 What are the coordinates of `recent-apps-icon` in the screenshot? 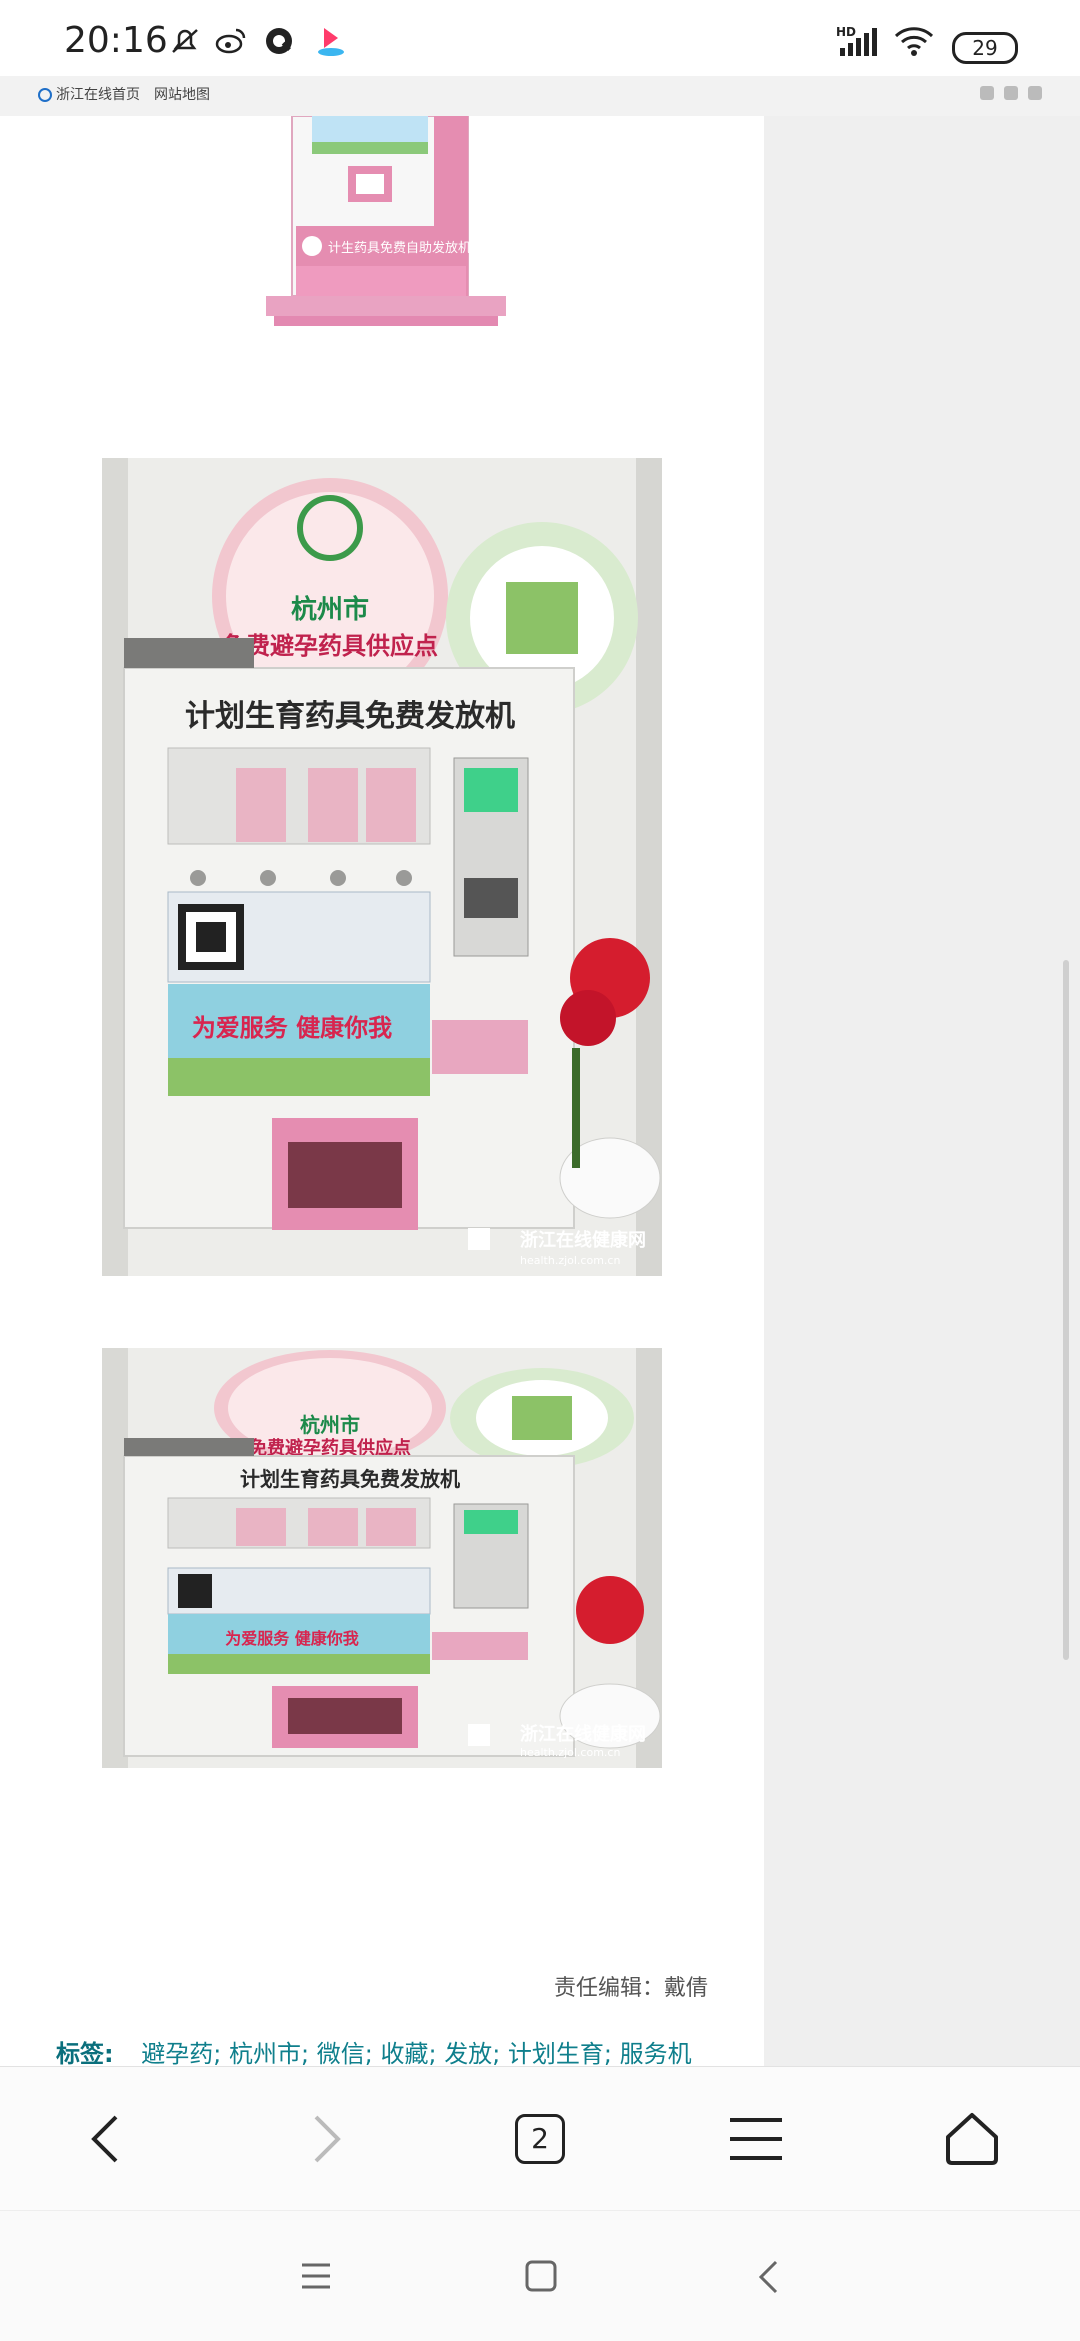 It's located at (316, 2276).